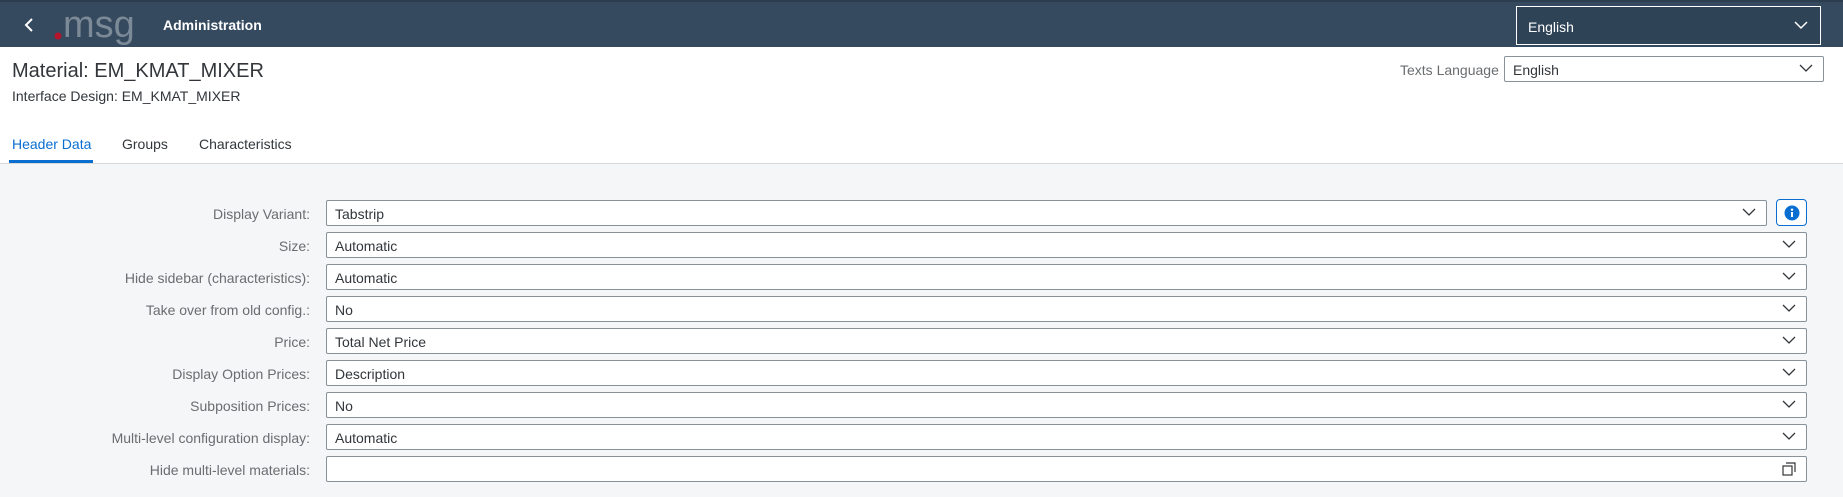 The image size is (1843, 497). I want to click on form-row-subposition-prices: Subposition Prices: No, so click(921, 405).